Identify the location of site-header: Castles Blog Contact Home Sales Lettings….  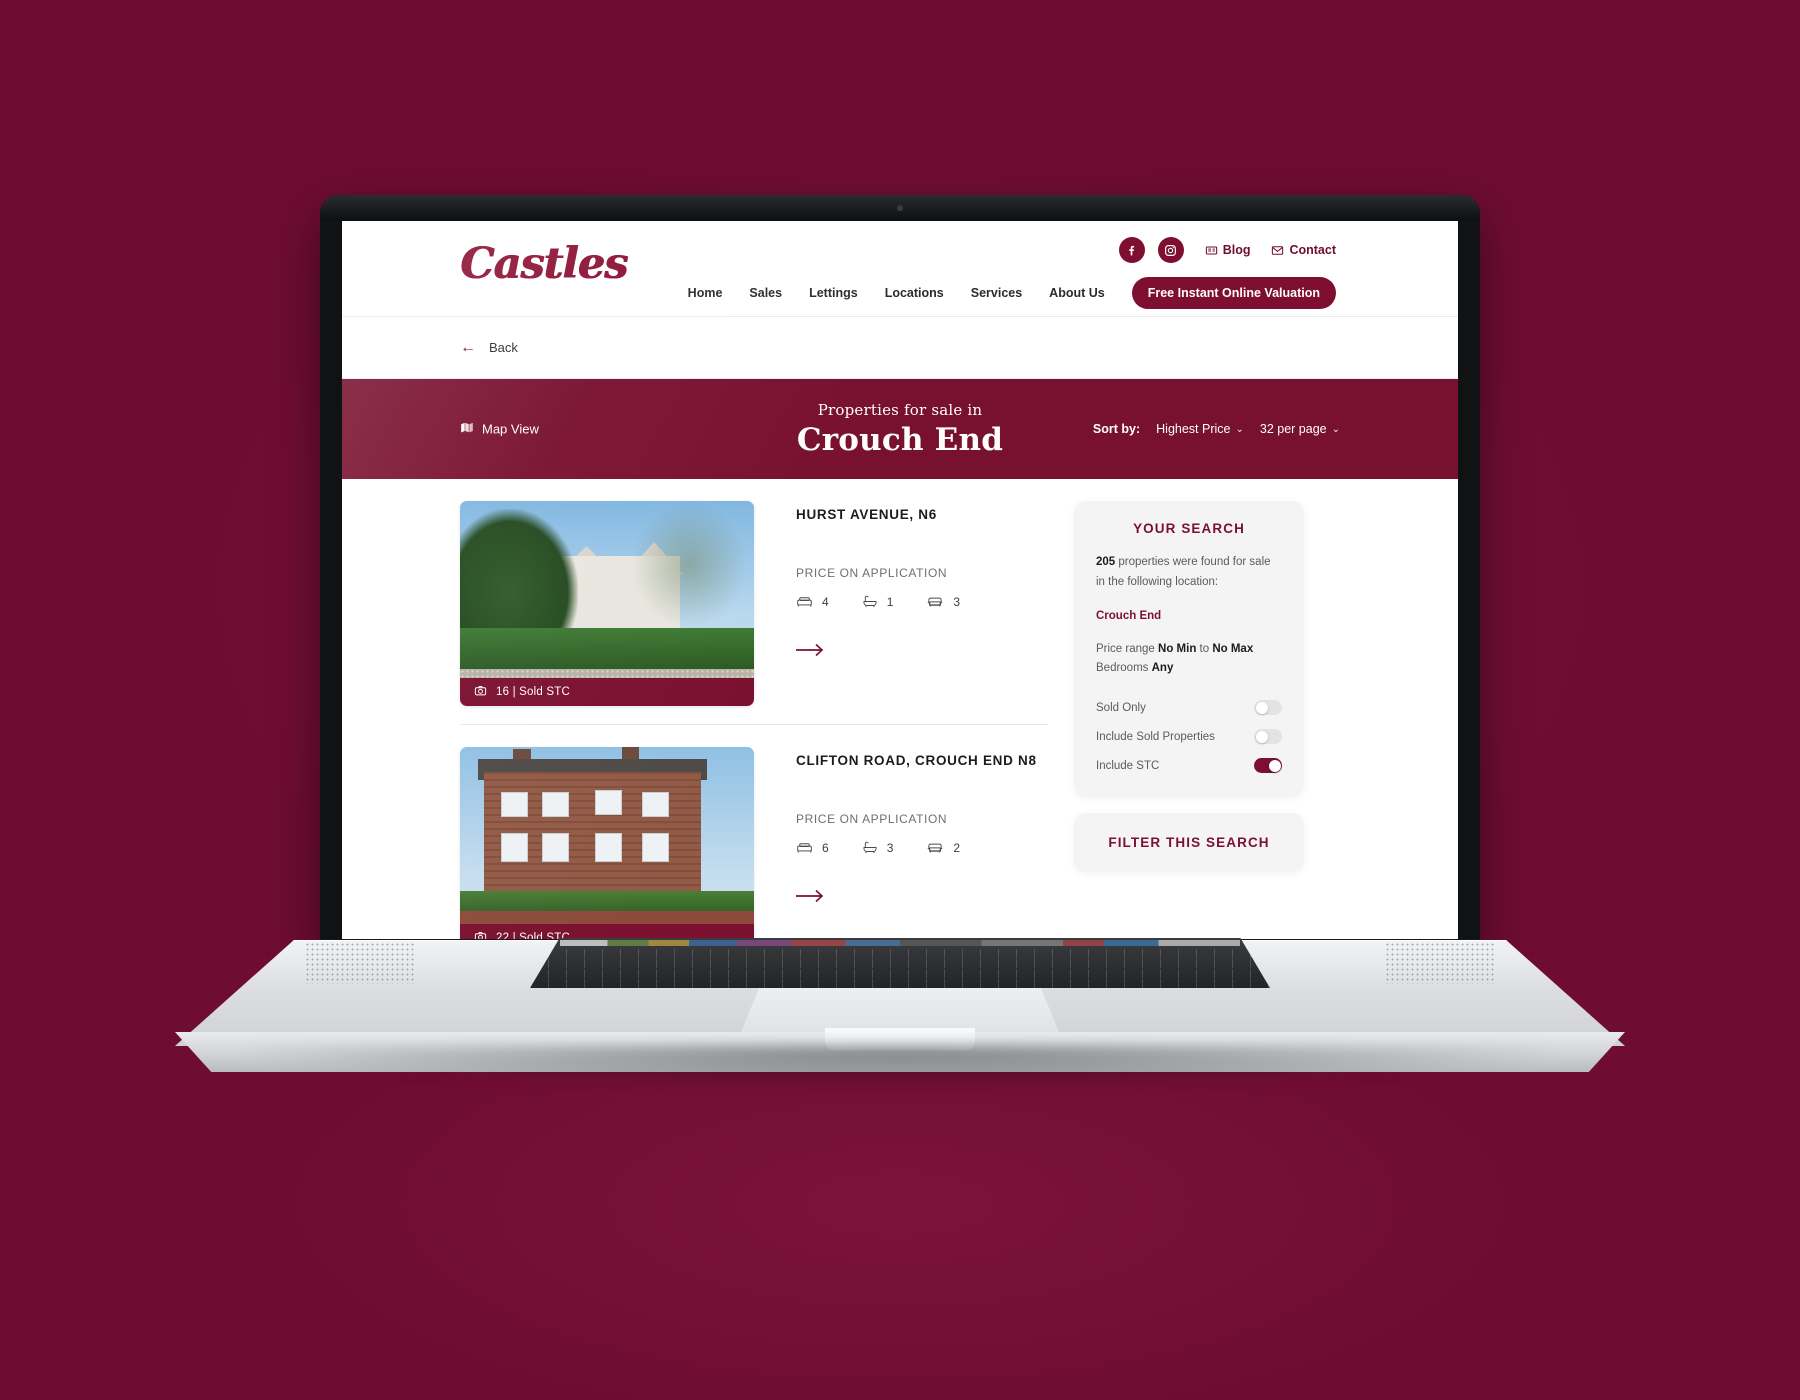
(900, 269).